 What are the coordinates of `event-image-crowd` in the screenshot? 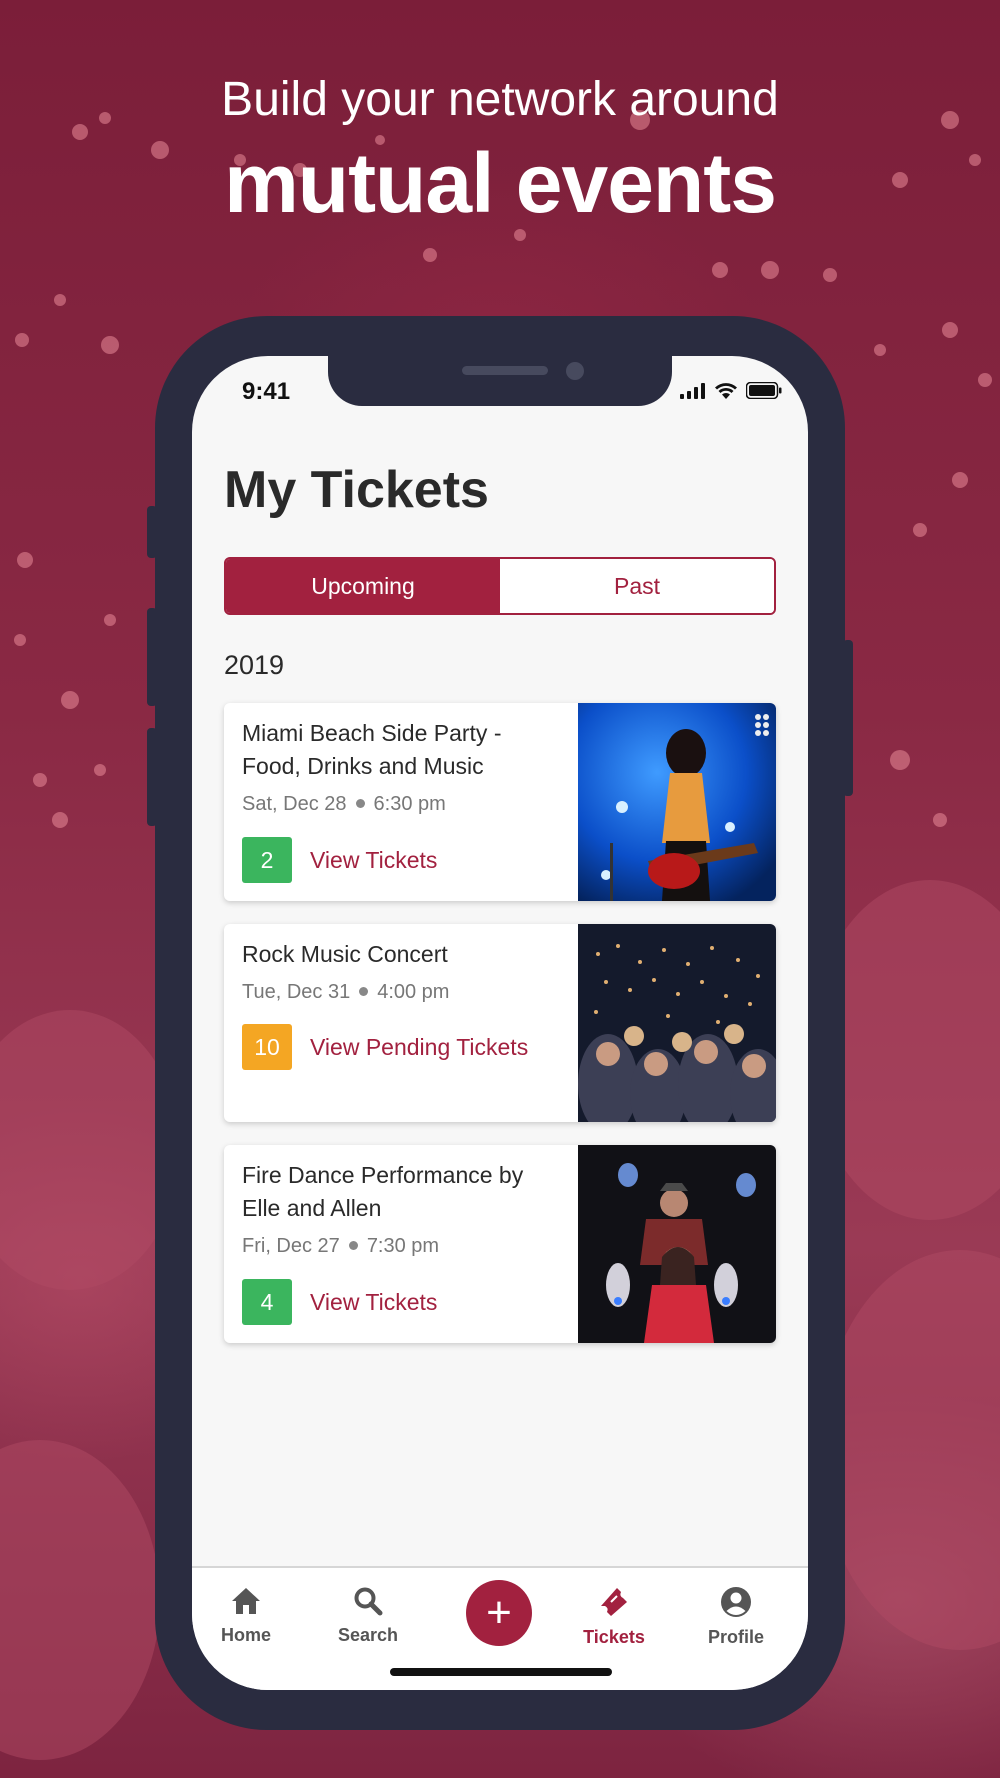 It's located at (677, 1023).